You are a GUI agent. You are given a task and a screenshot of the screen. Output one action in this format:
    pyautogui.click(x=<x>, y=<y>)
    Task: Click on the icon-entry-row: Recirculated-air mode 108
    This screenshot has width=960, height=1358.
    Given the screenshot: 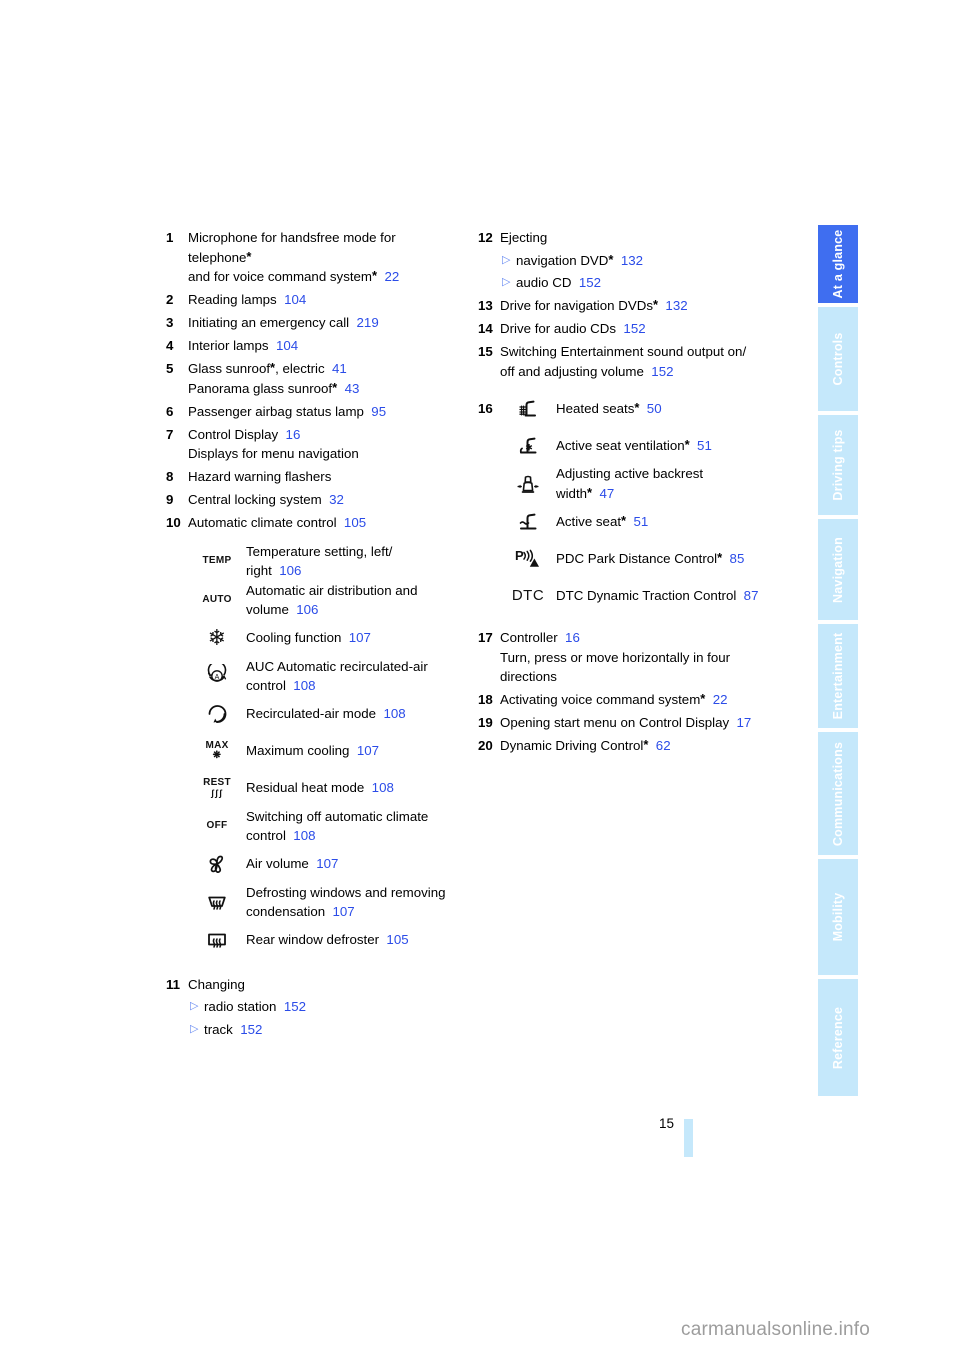 What is the action you would take?
    pyautogui.click(x=327, y=714)
    